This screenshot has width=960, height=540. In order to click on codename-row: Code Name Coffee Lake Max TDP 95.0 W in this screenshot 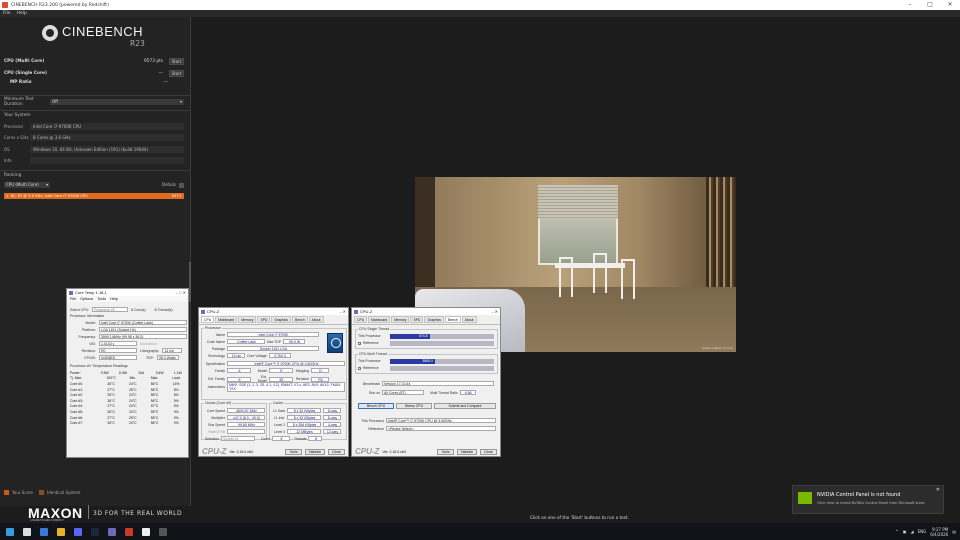, I will do `click(254, 341)`.